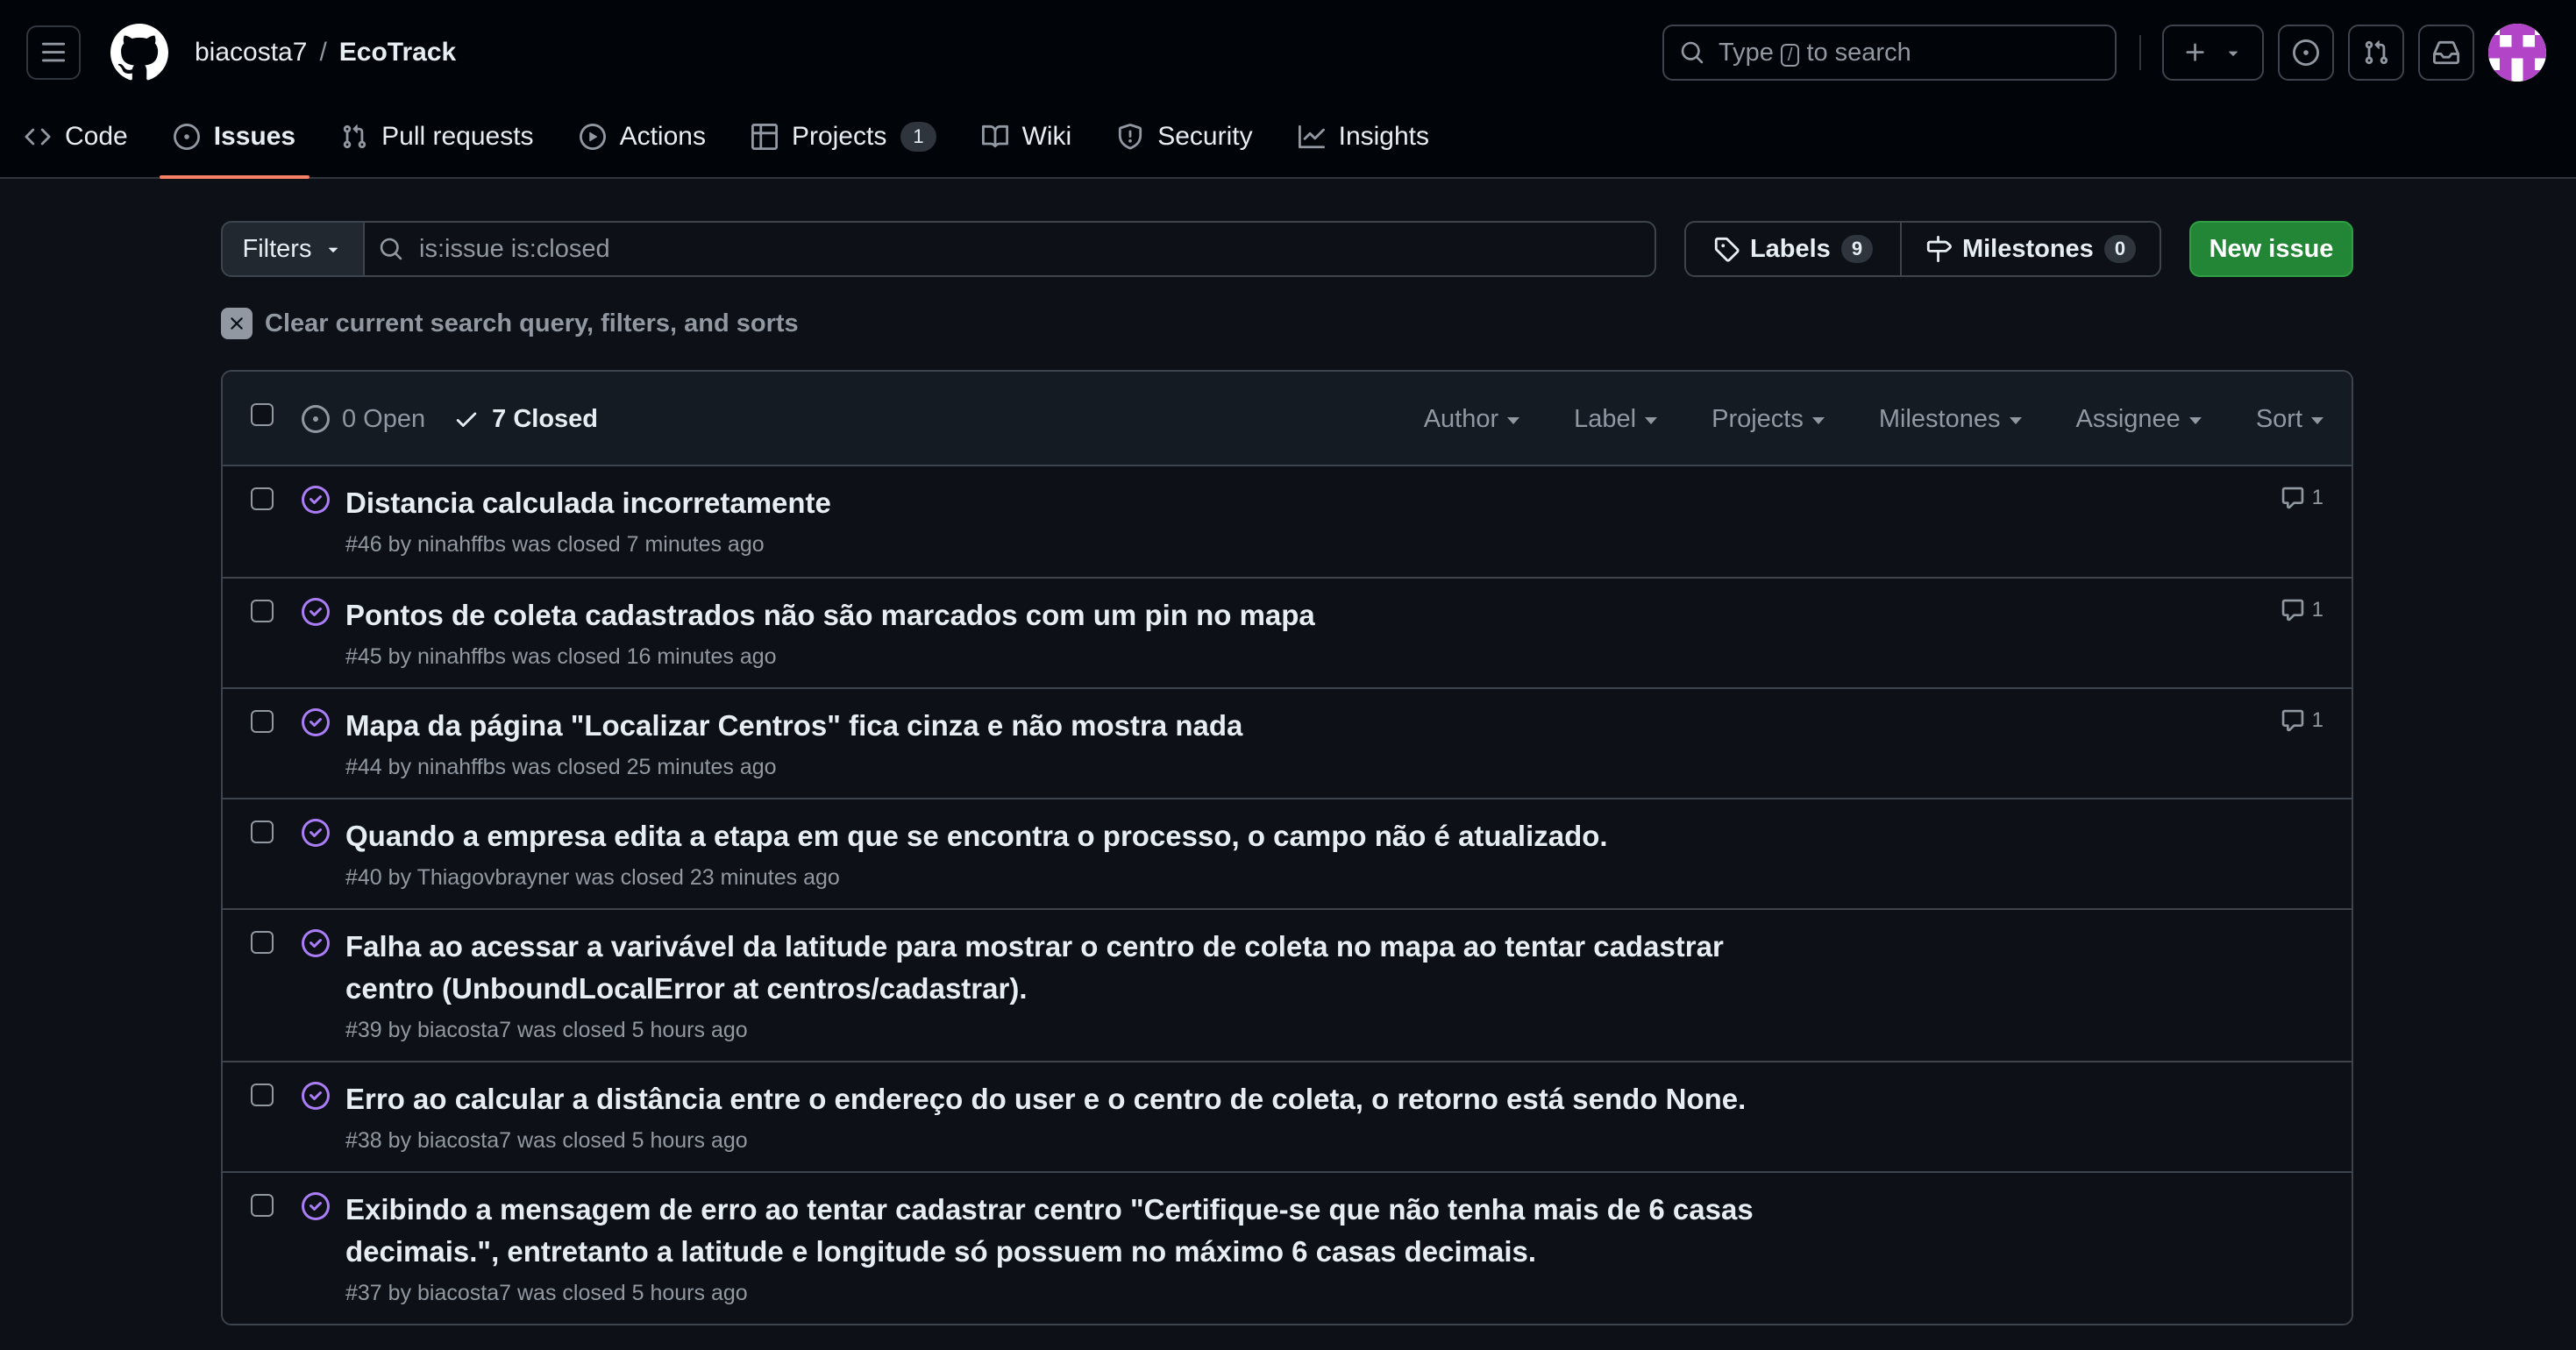 The image size is (2576, 1350). What do you see at coordinates (363, 1030) in the screenshot?
I see `issue-number: #39` at bounding box center [363, 1030].